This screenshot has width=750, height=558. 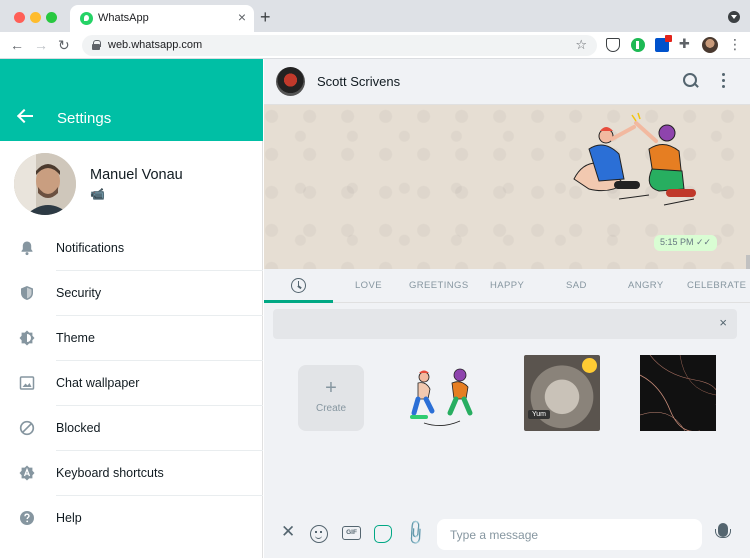 What do you see at coordinates (507, 82) in the screenshot?
I see `chat-header: Scott Scrivens` at bounding box center [507, 82].